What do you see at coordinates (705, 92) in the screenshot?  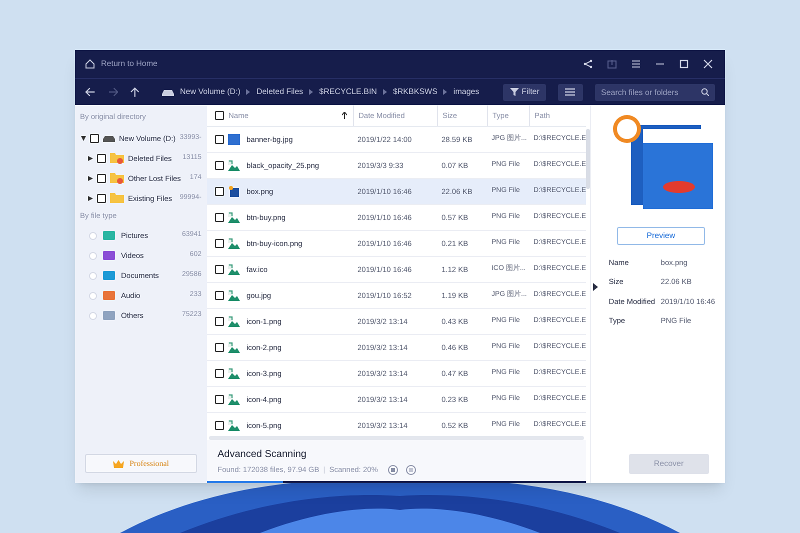 I see `search-icon` at bounding box center [705, 92].